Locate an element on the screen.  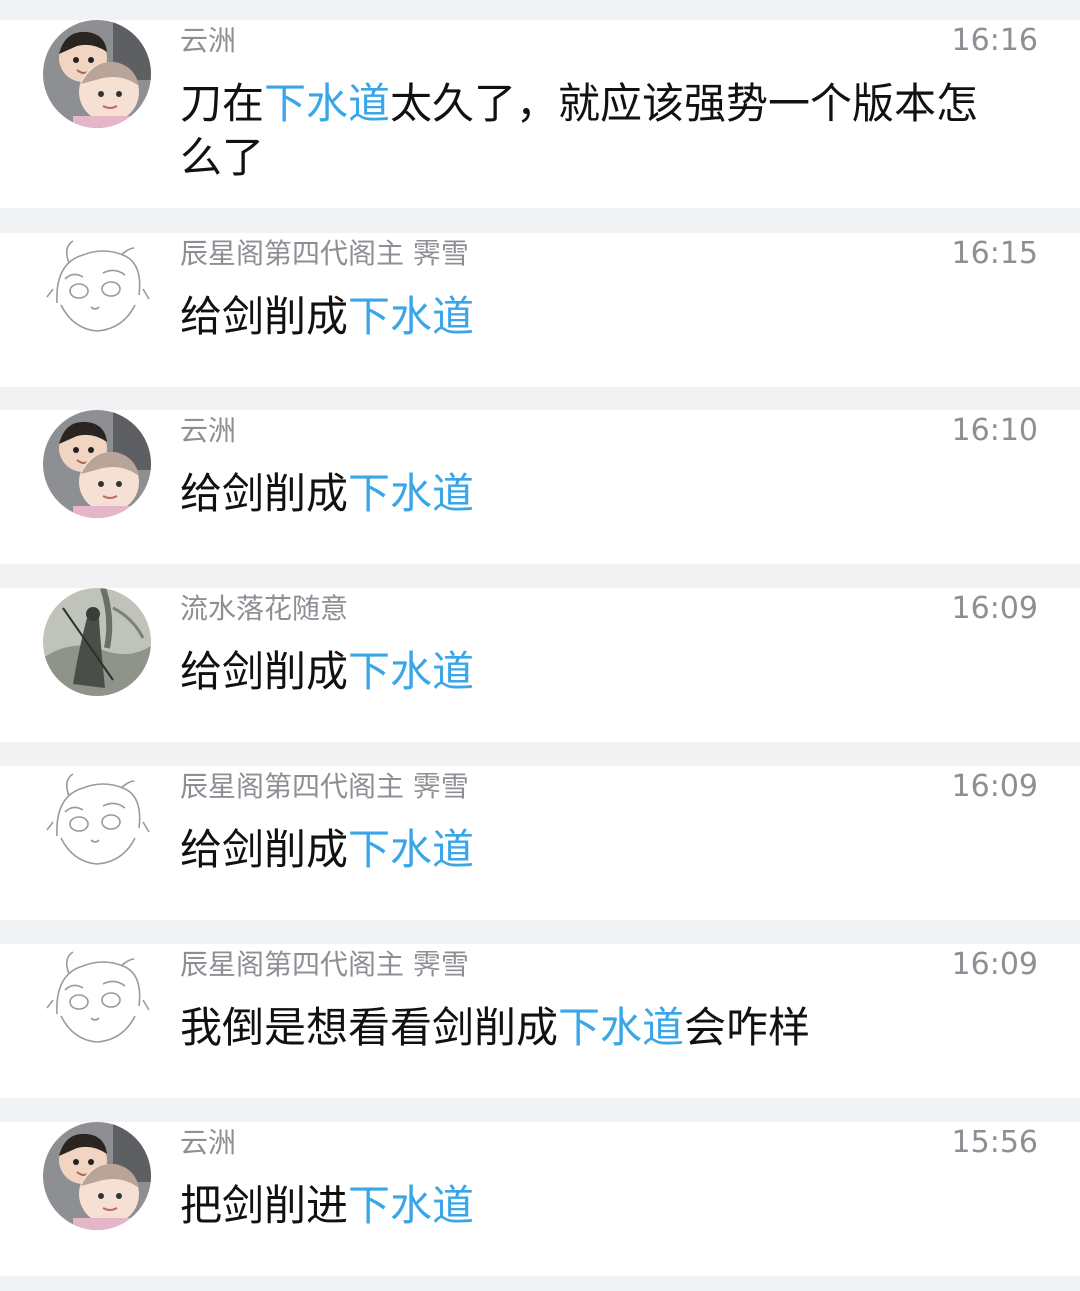
message-text-segment: 把剑削进 is located at coordinates (264, 1205).